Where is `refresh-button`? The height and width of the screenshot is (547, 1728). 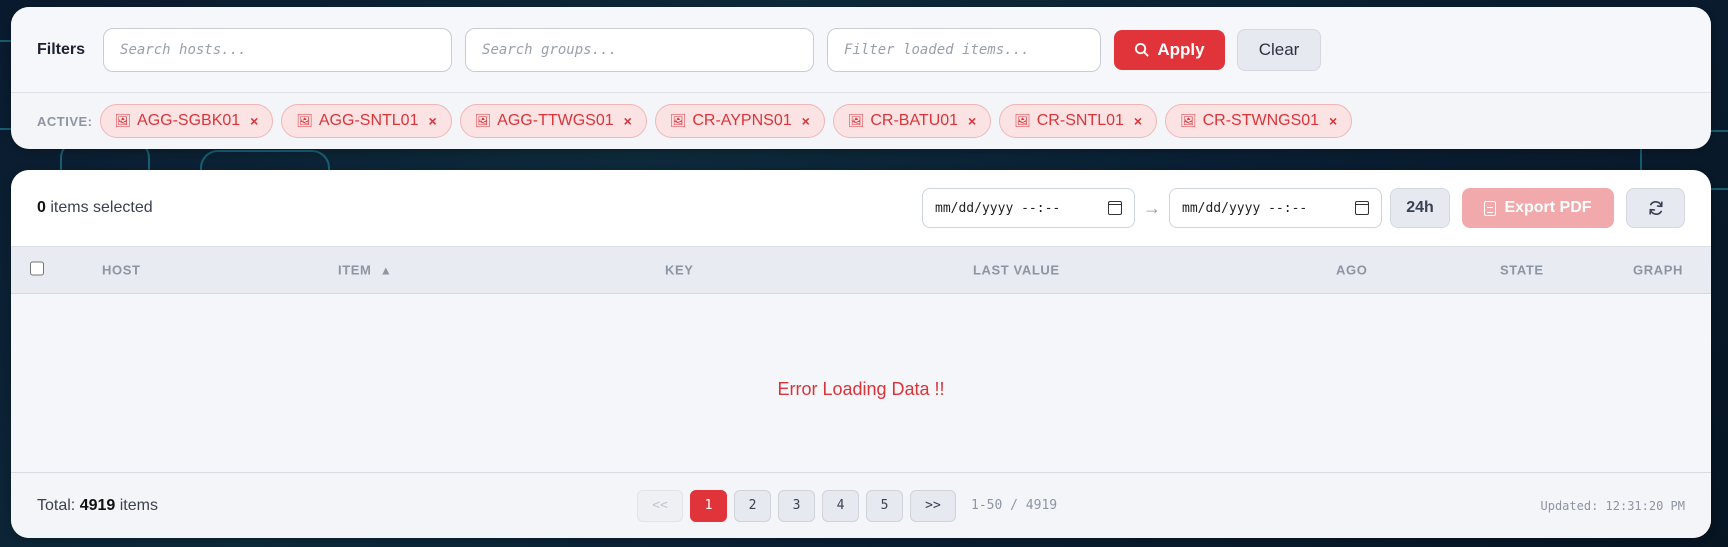
refresh-button is located at coordinates (1655, 208).